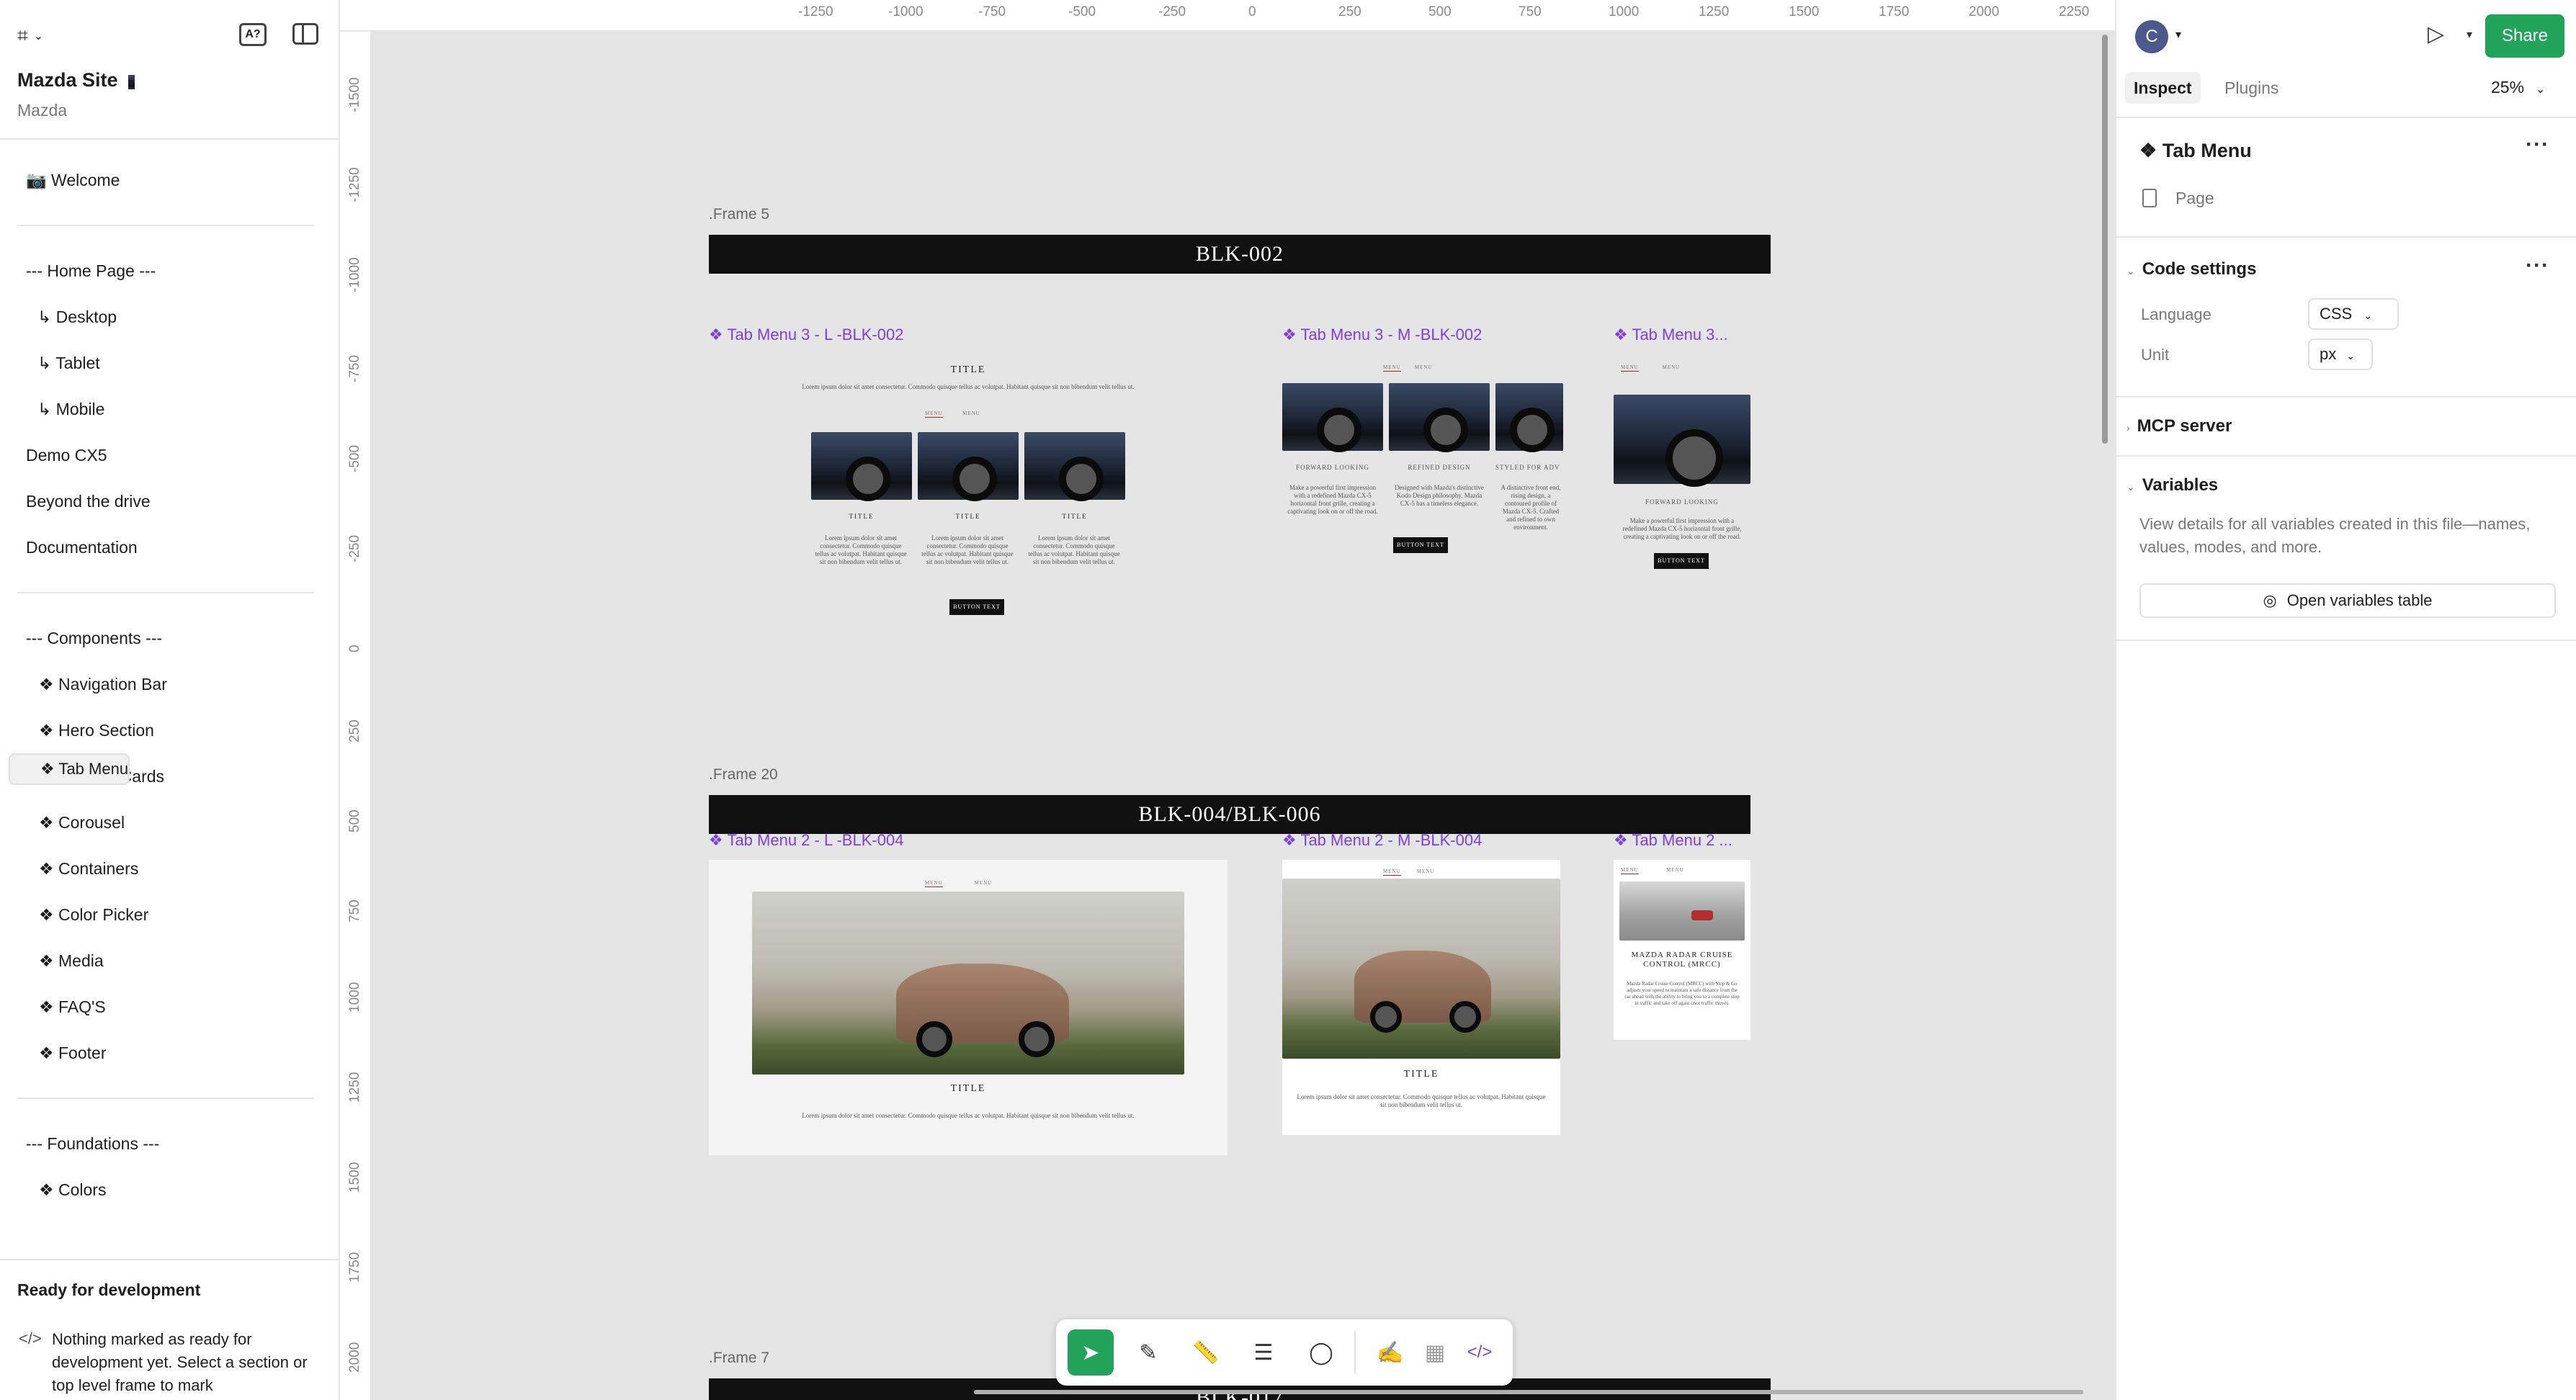 This screenshot has width=2576, height=1400. What do you see at coordinates (1229, 814) in the screenshot?
I see `frame-title: BLK-004/BLK-006` at bounding box center [1229, 814].